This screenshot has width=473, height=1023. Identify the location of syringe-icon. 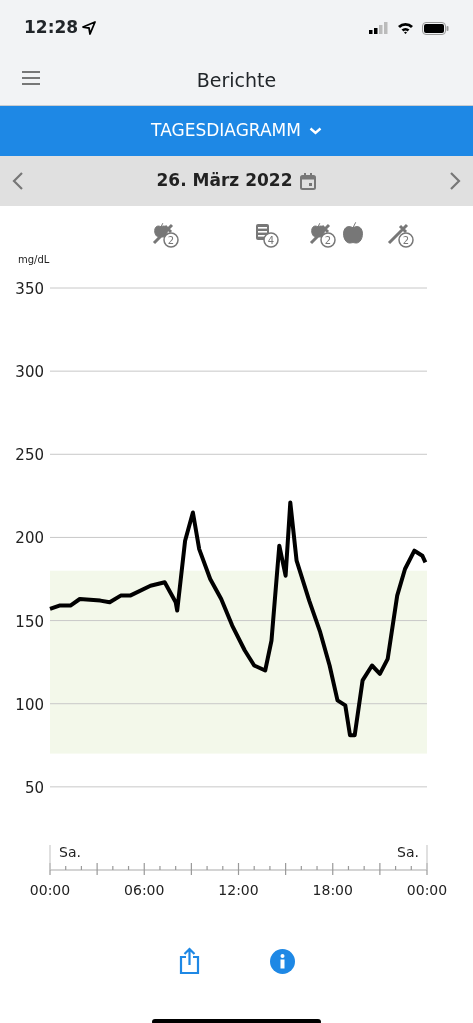
(400, 235).